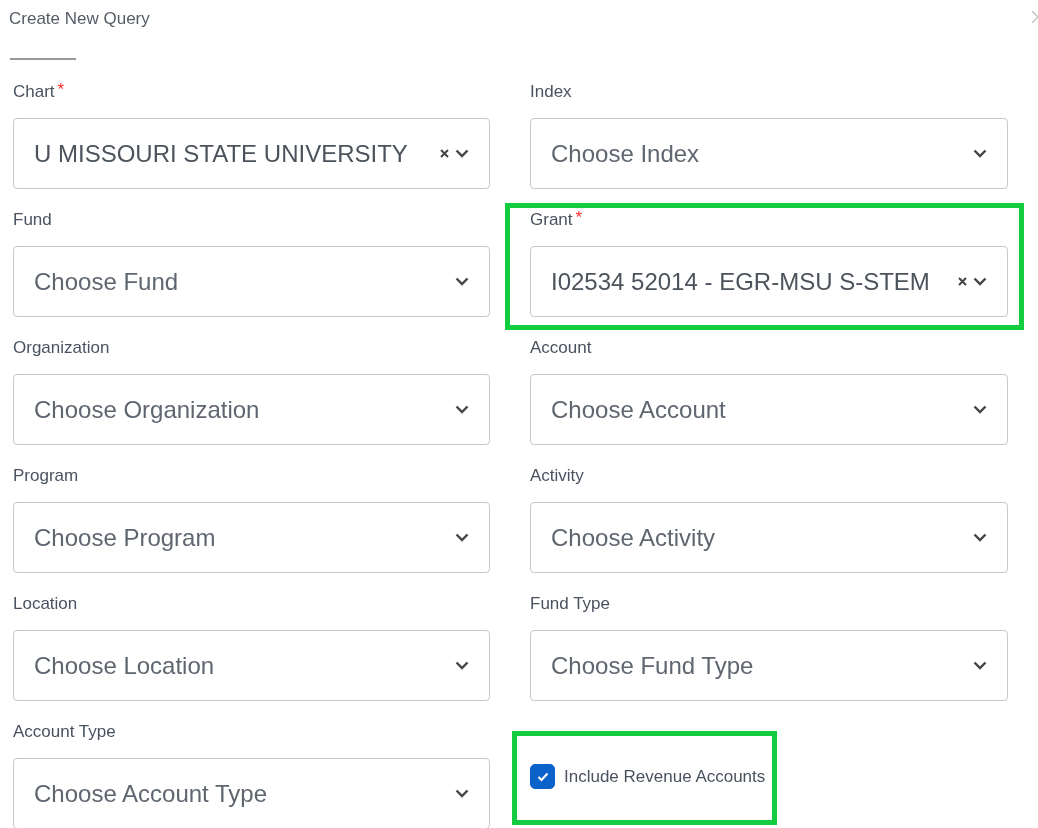 The height and width of the screenshot is (828, 1038). I want to click on dropdown-field: Choose Activity, so click(769, 537).